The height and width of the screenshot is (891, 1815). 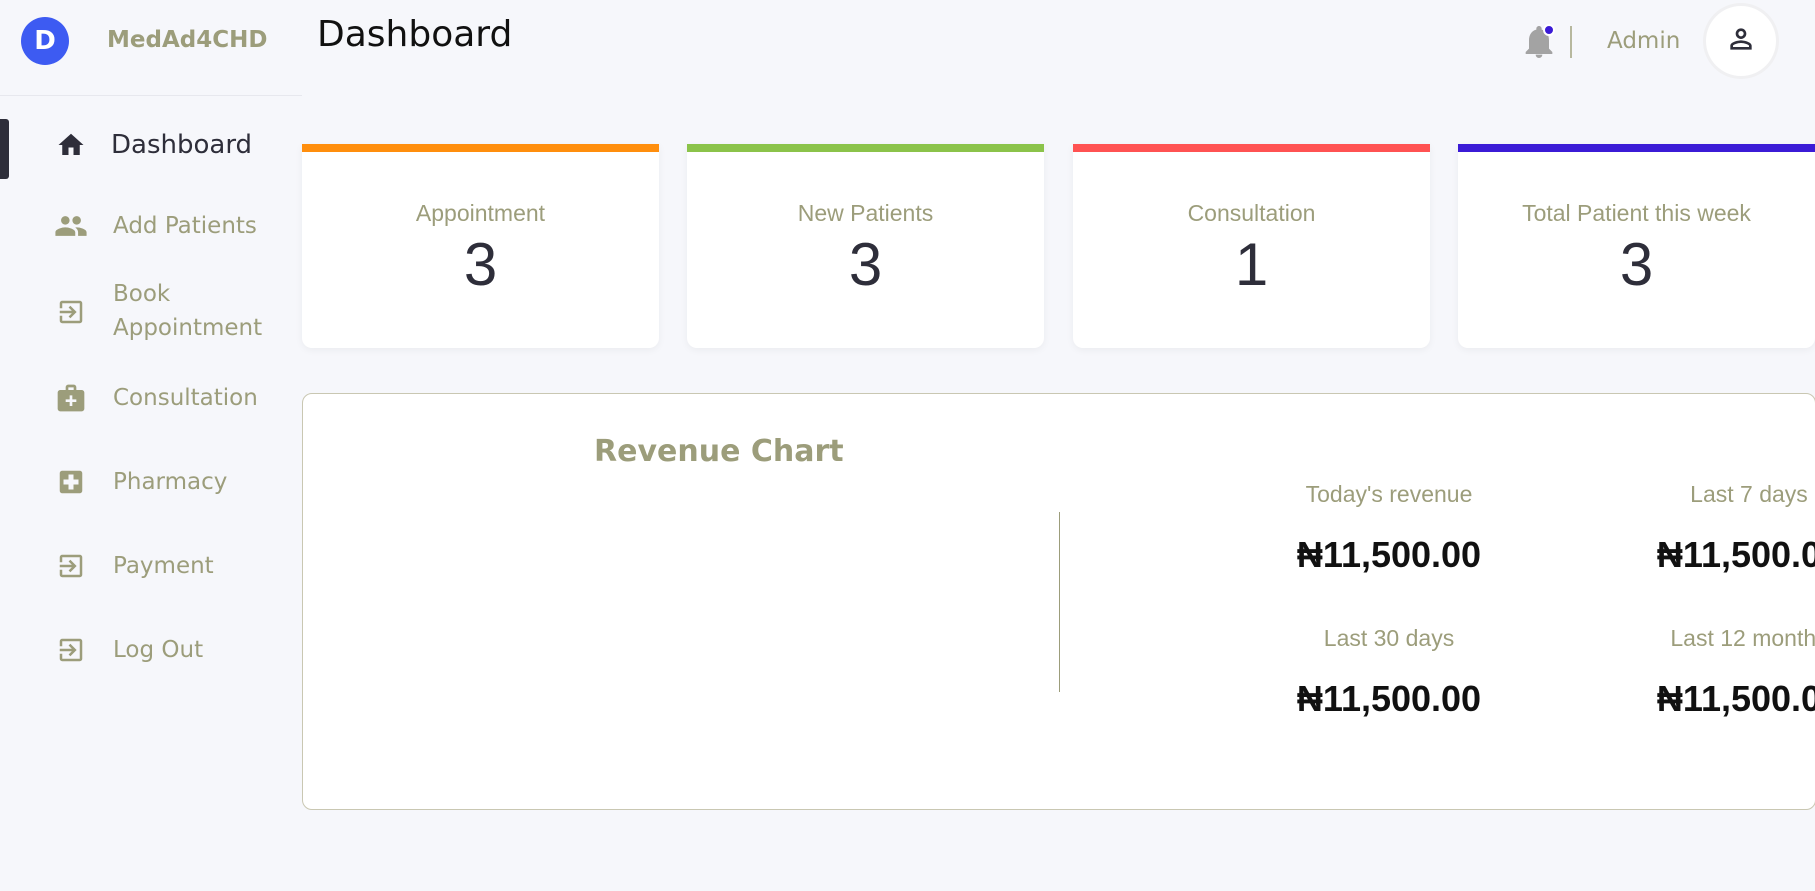 What do you see at coordinates (1742, 638) in the screenshot?
I see `revenue-label: Last 12 months` at bounding box center [1742, 638].